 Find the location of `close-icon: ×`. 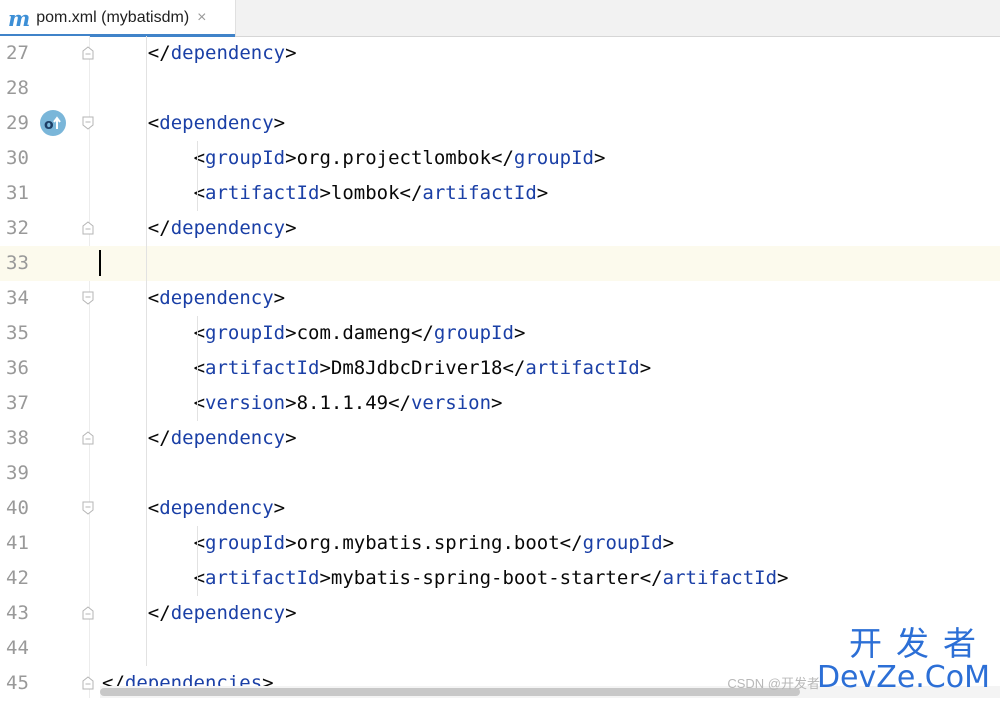

close-icon: × is located at coordinates (201, 18).